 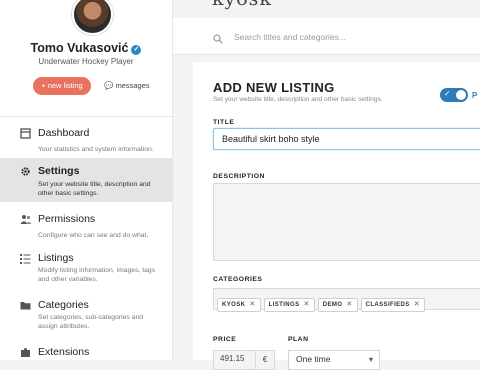 I want to click on category-tag: KYOSK ✕, so click(x=239, y=305).